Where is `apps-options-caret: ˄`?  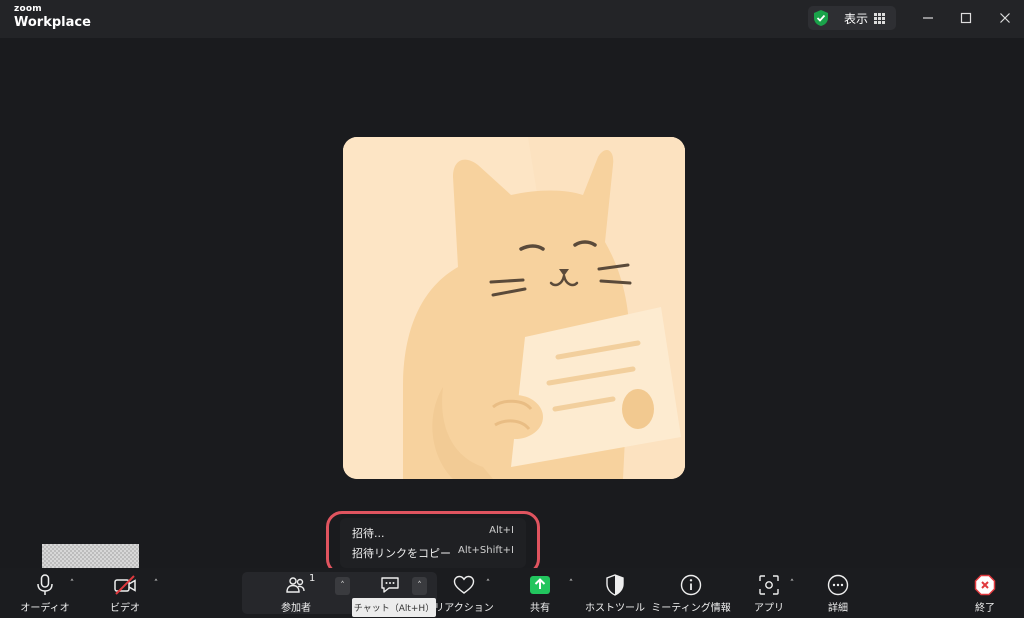
apps-options-caret: ˄ is located at coordinates (792, 584).